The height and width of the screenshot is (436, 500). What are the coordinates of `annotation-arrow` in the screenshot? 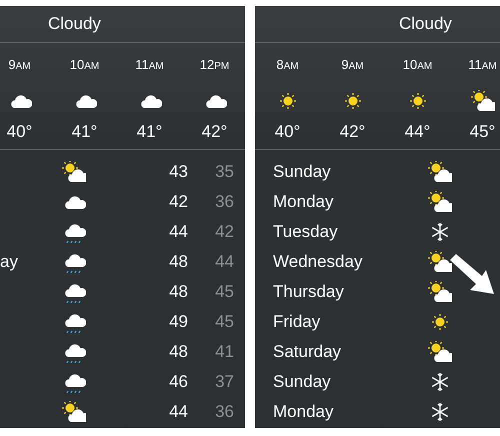 It's located at (472, 274).